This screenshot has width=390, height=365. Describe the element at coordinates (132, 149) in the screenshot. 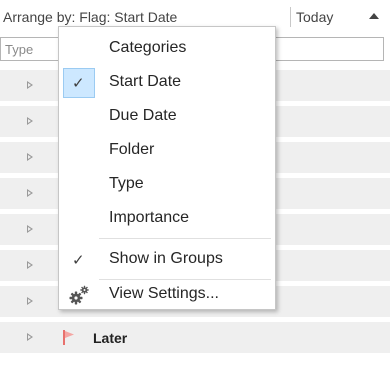

I see `menu-item-label: Folder` at that location.